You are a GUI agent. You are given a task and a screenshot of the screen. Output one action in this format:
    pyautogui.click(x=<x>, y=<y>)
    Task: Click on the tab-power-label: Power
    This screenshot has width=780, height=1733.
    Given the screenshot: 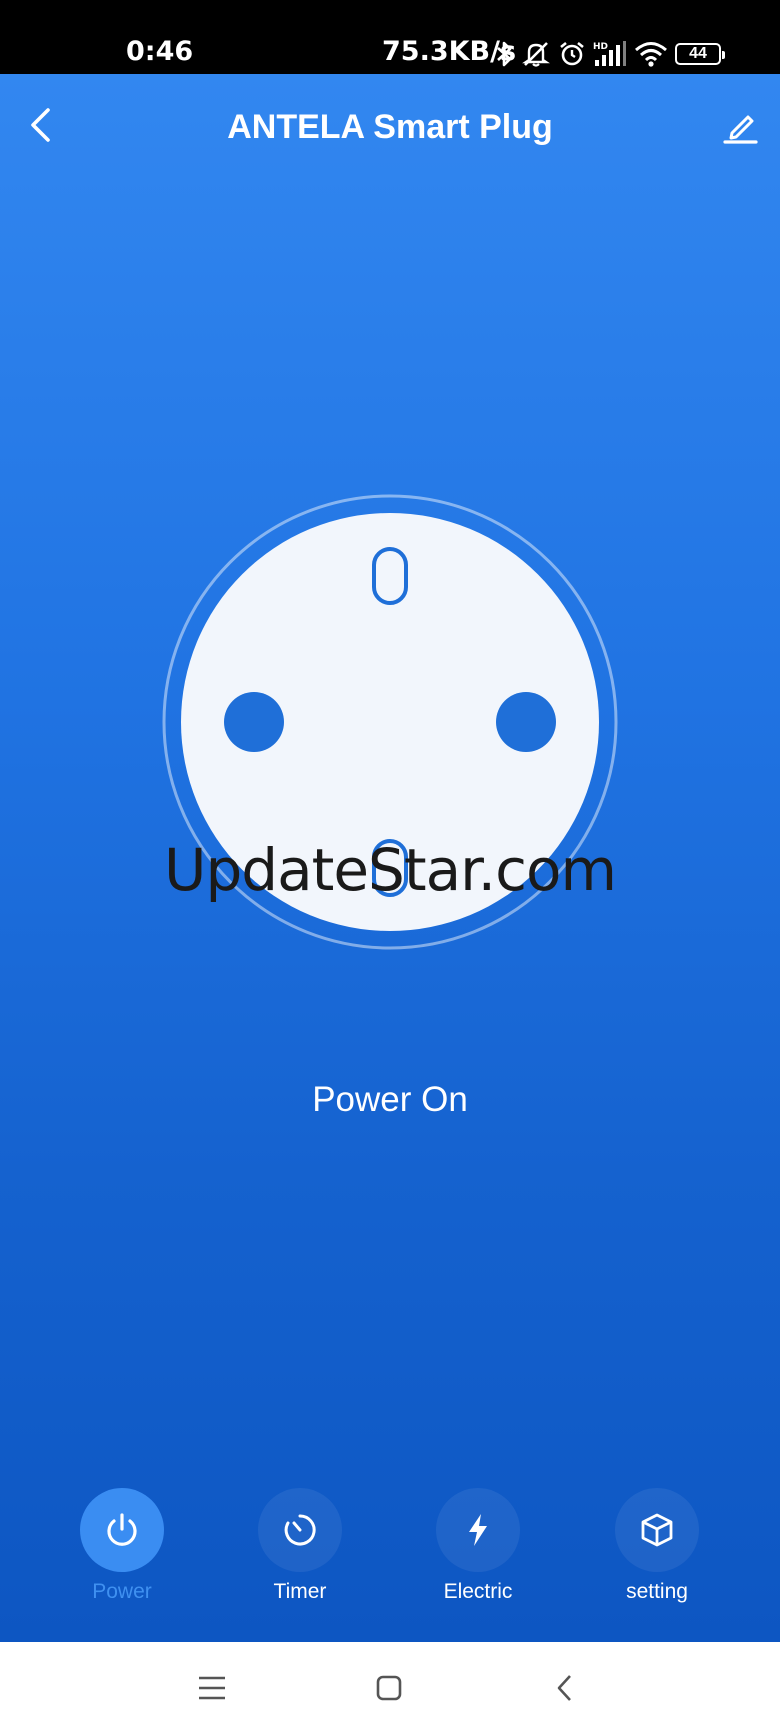 What is the action you would take?
    pyautogui.click(x=122, y=1591)
    